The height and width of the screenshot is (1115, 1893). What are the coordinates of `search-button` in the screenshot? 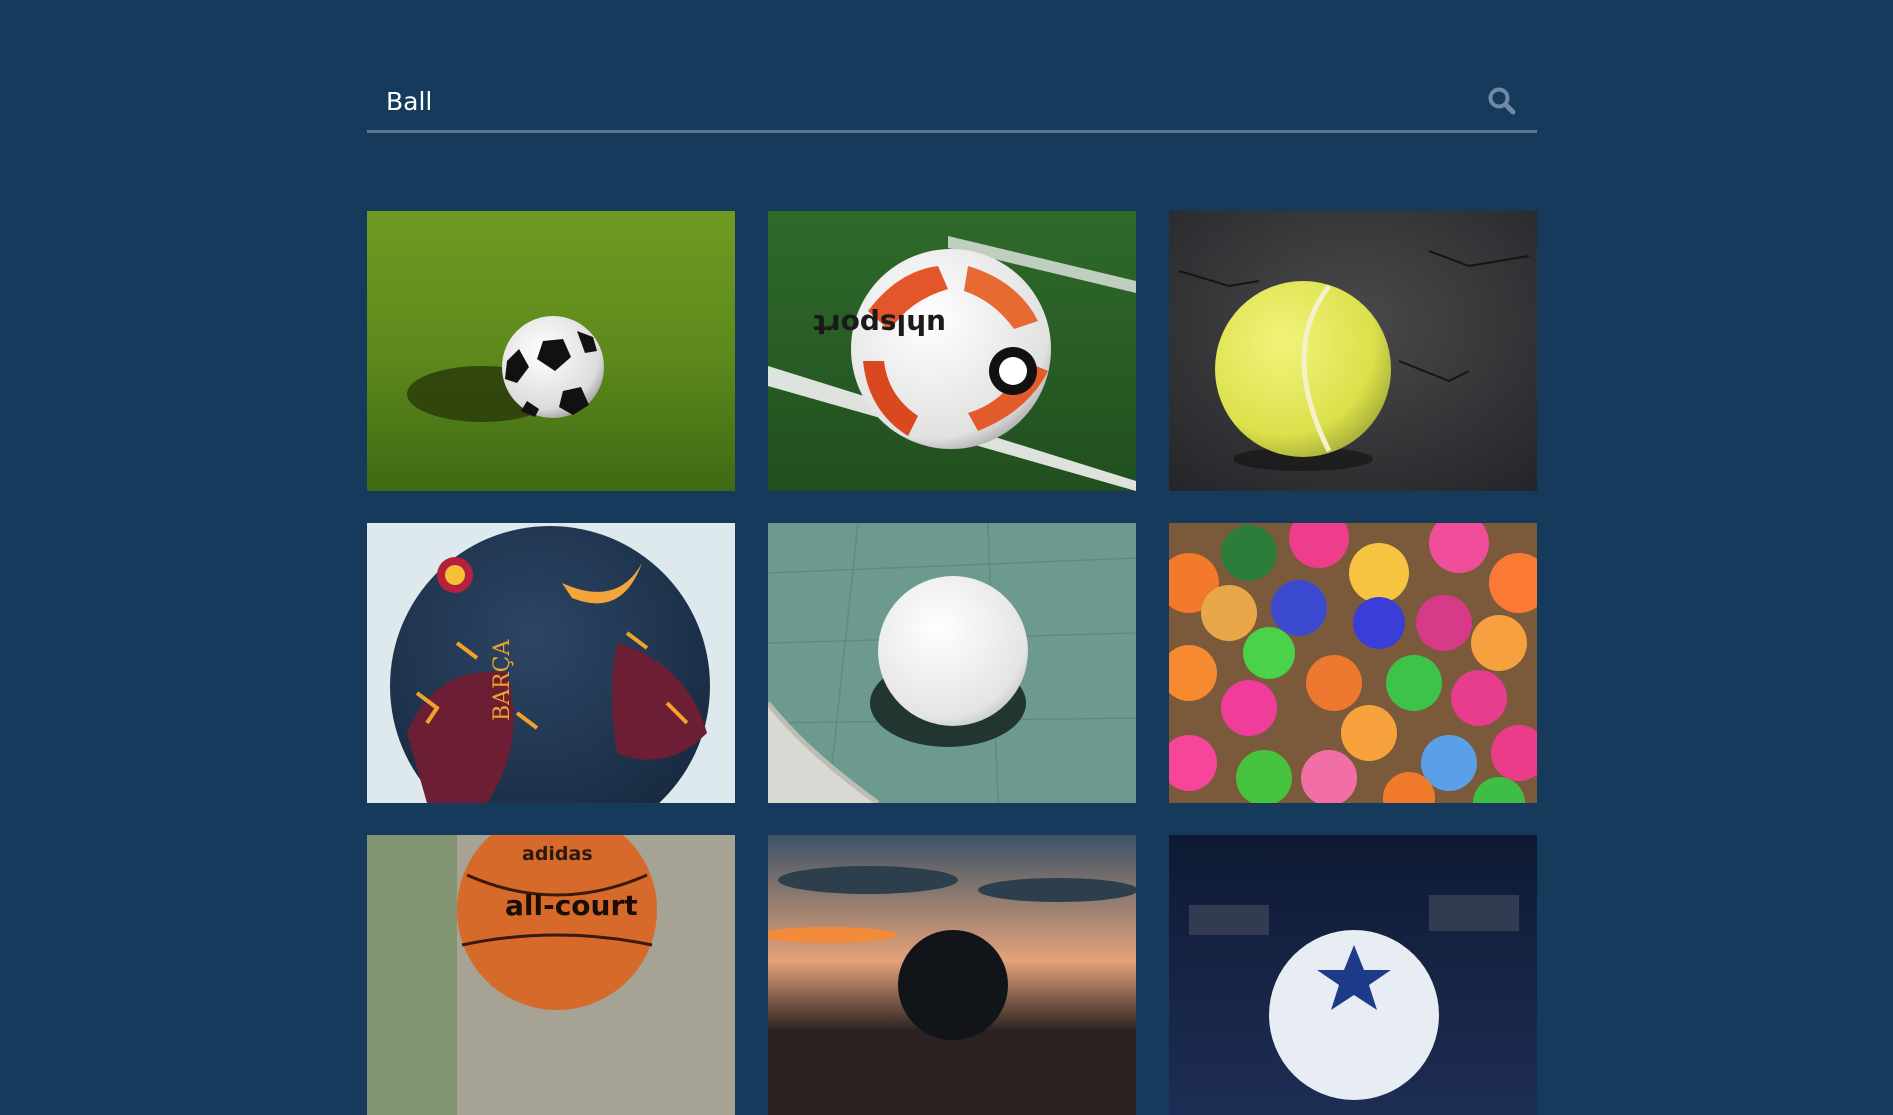 It's located at (1502, 101).